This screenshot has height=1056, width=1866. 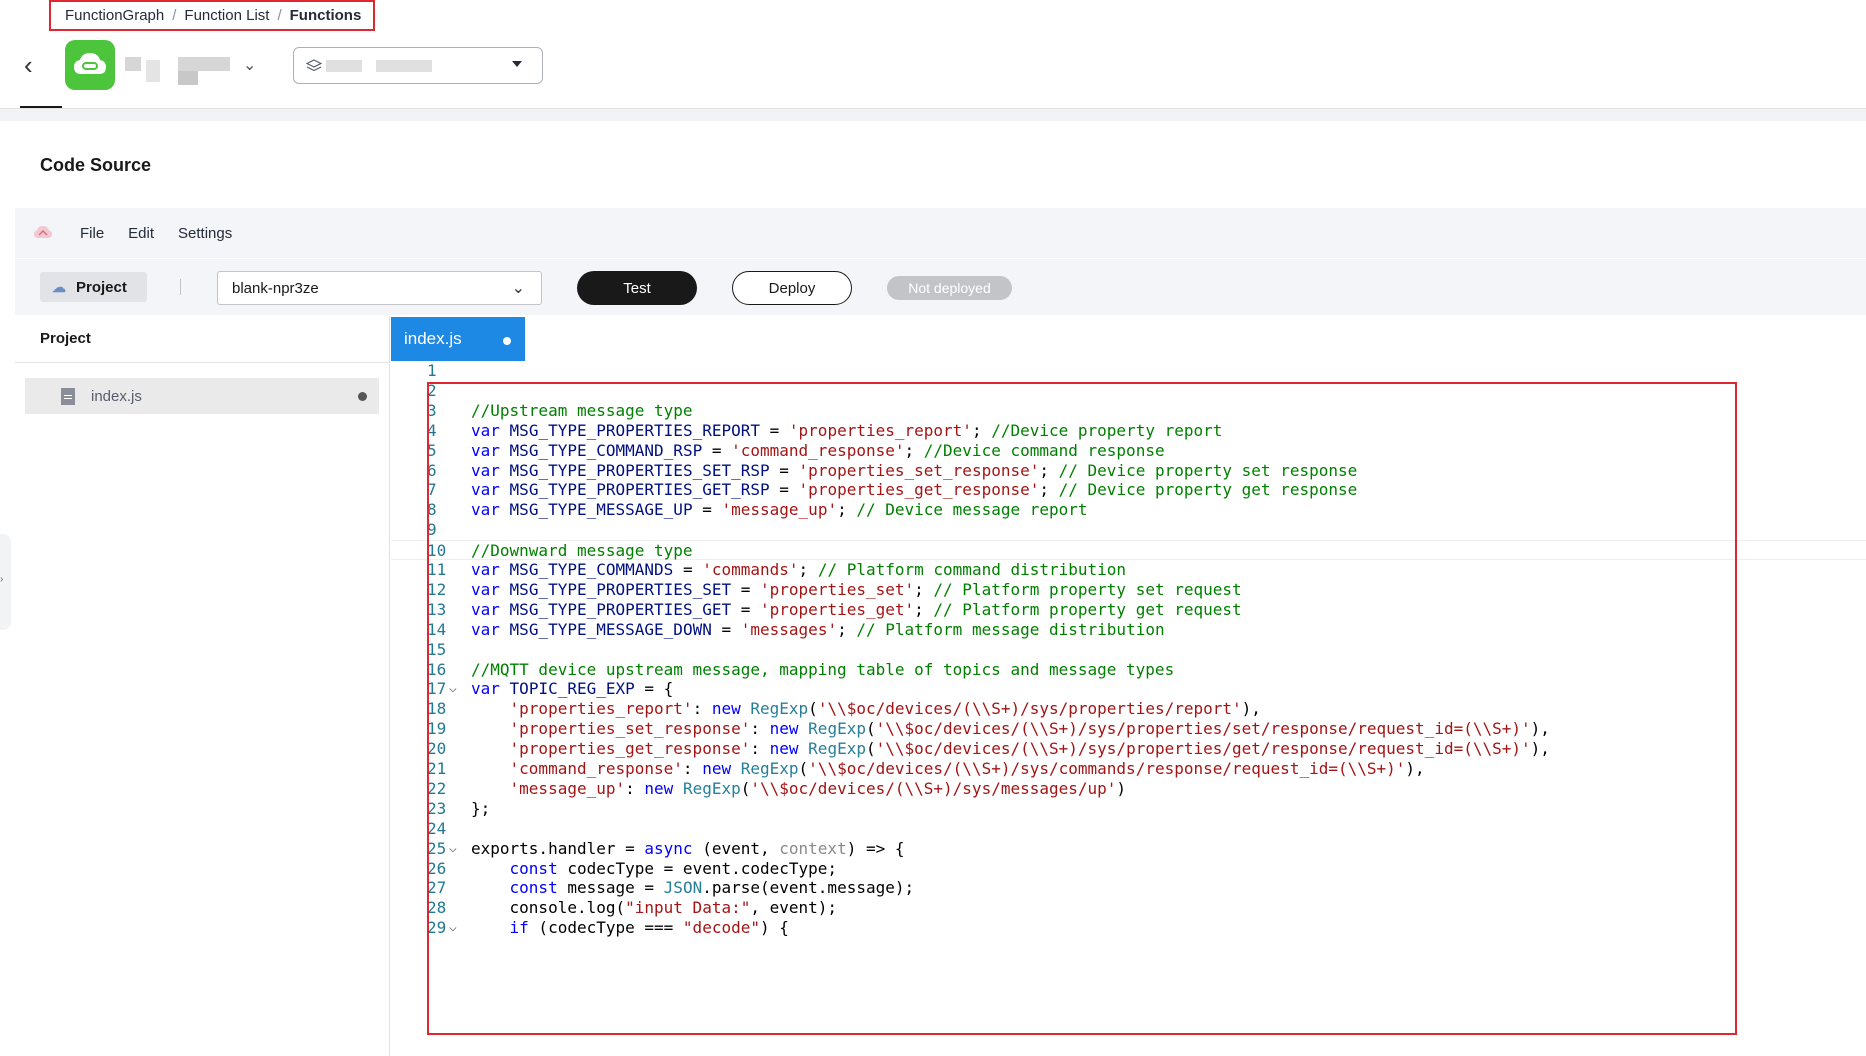 I want to click on breadcrumb-functiongraph: FunctionGraph, so click(x=114, y=15).